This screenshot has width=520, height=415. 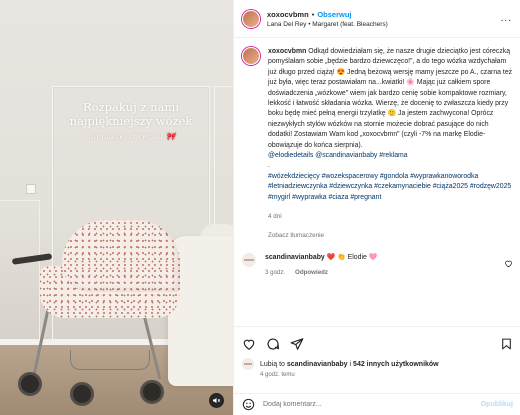 What do you see at coordinates (110, 360) in the screenshot?
I see `stroller-basket` at bounding box center [110, 360].